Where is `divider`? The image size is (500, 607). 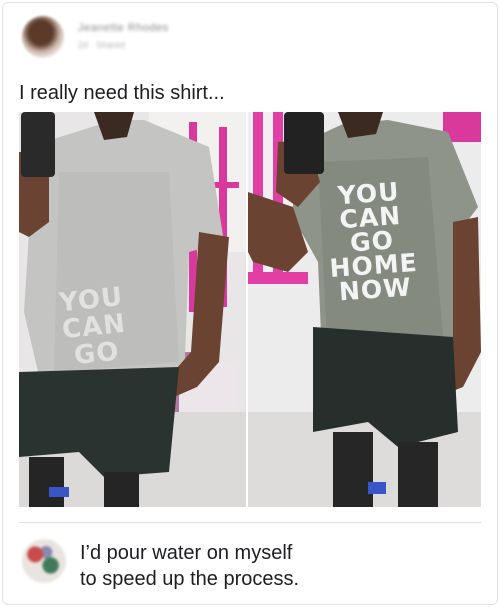
divider is located at coordinates (250, 522).